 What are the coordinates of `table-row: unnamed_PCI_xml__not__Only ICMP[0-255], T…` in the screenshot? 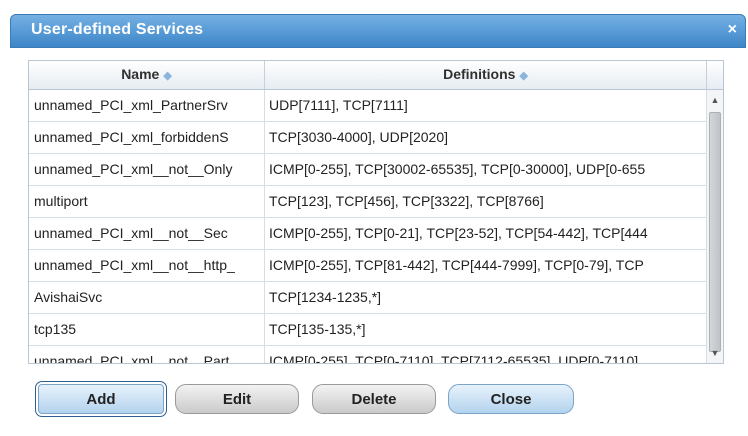 It's located at (368, 170).